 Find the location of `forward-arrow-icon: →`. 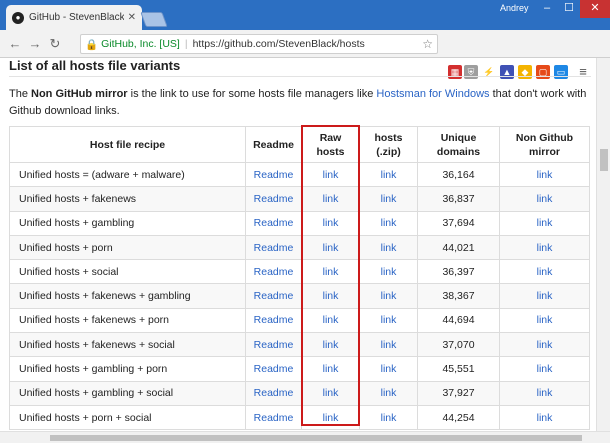

forward-arrow-icon: → is located at coordinates (35, 44).